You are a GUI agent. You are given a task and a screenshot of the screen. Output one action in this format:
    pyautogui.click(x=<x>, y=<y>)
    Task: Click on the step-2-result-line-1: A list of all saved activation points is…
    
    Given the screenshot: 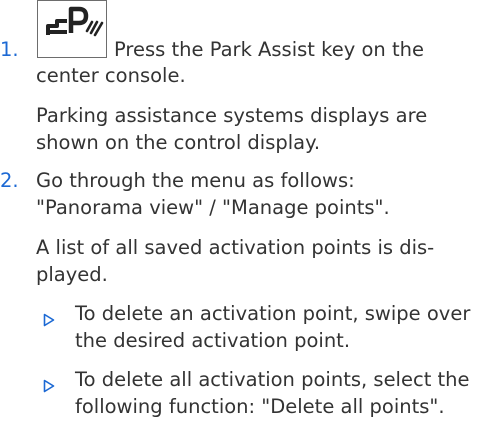 What is the action you would take?
    pyautogui.click(x=235, y=247)
    